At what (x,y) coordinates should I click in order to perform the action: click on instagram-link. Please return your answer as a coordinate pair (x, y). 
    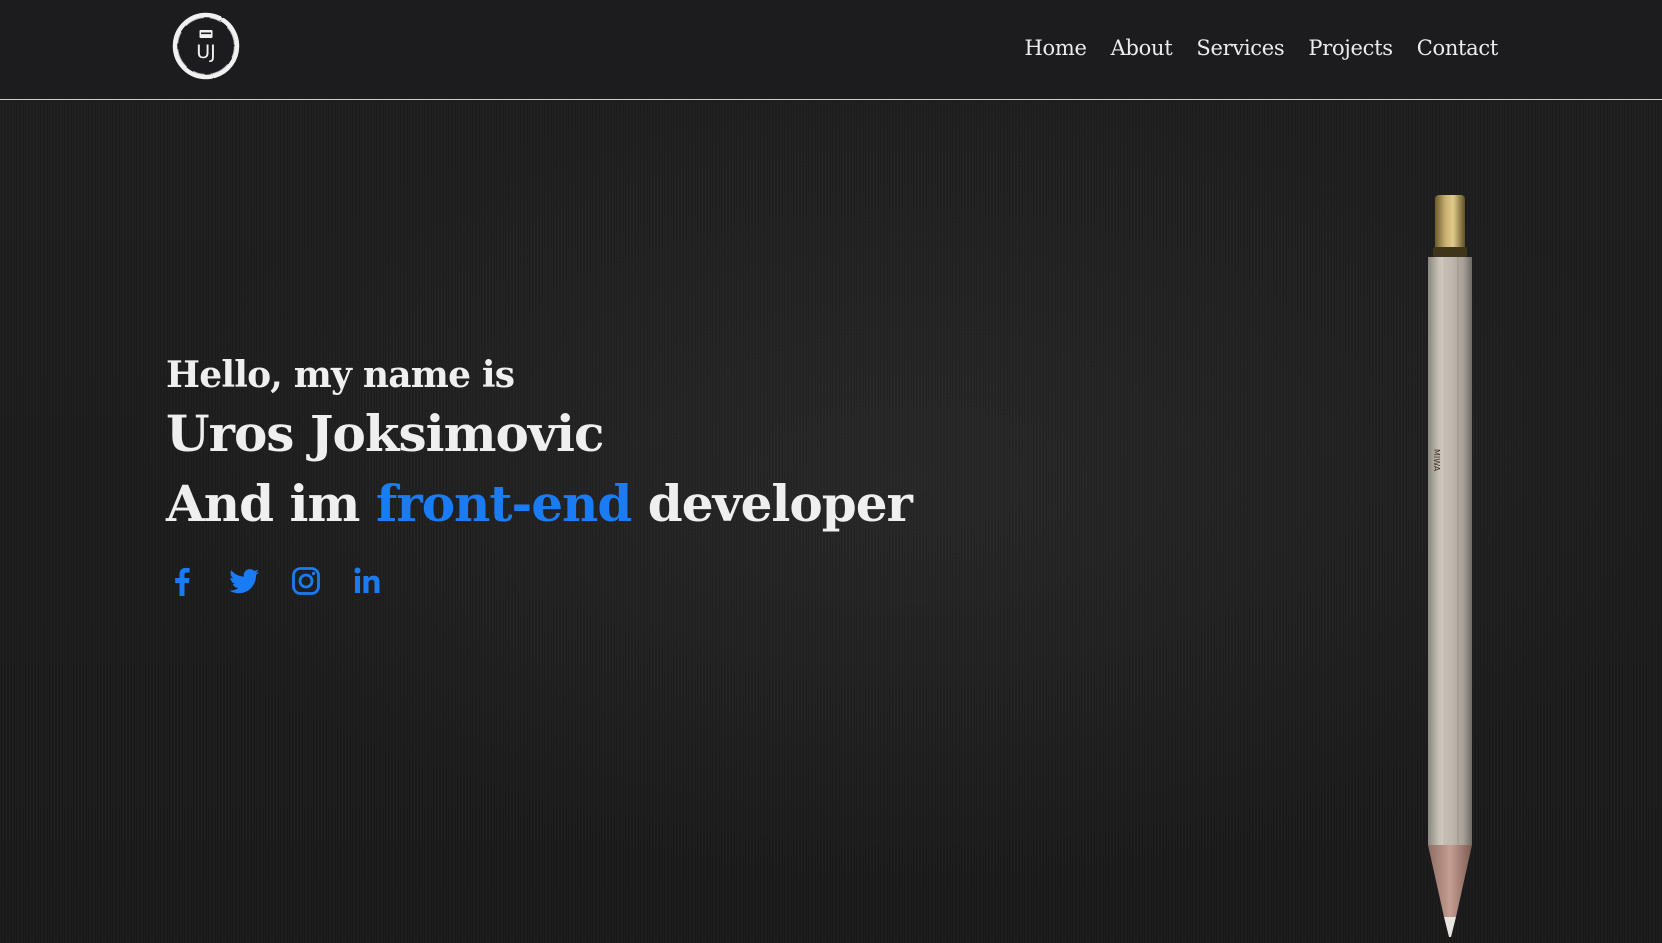
    Looking at the image, I should click on (306, 581).